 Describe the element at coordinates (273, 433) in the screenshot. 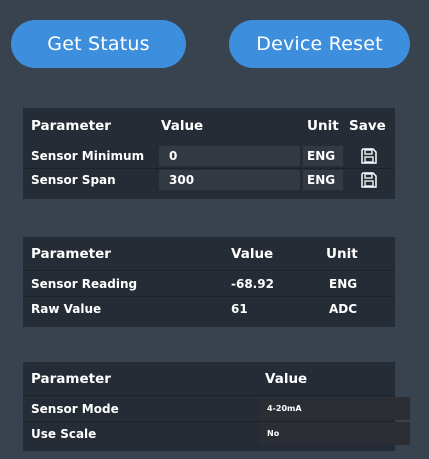

I see `param-value: No` at that location.